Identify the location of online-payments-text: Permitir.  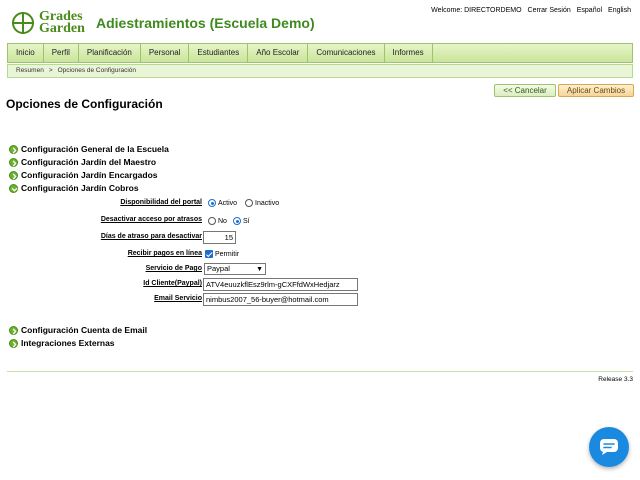
(227, 254).